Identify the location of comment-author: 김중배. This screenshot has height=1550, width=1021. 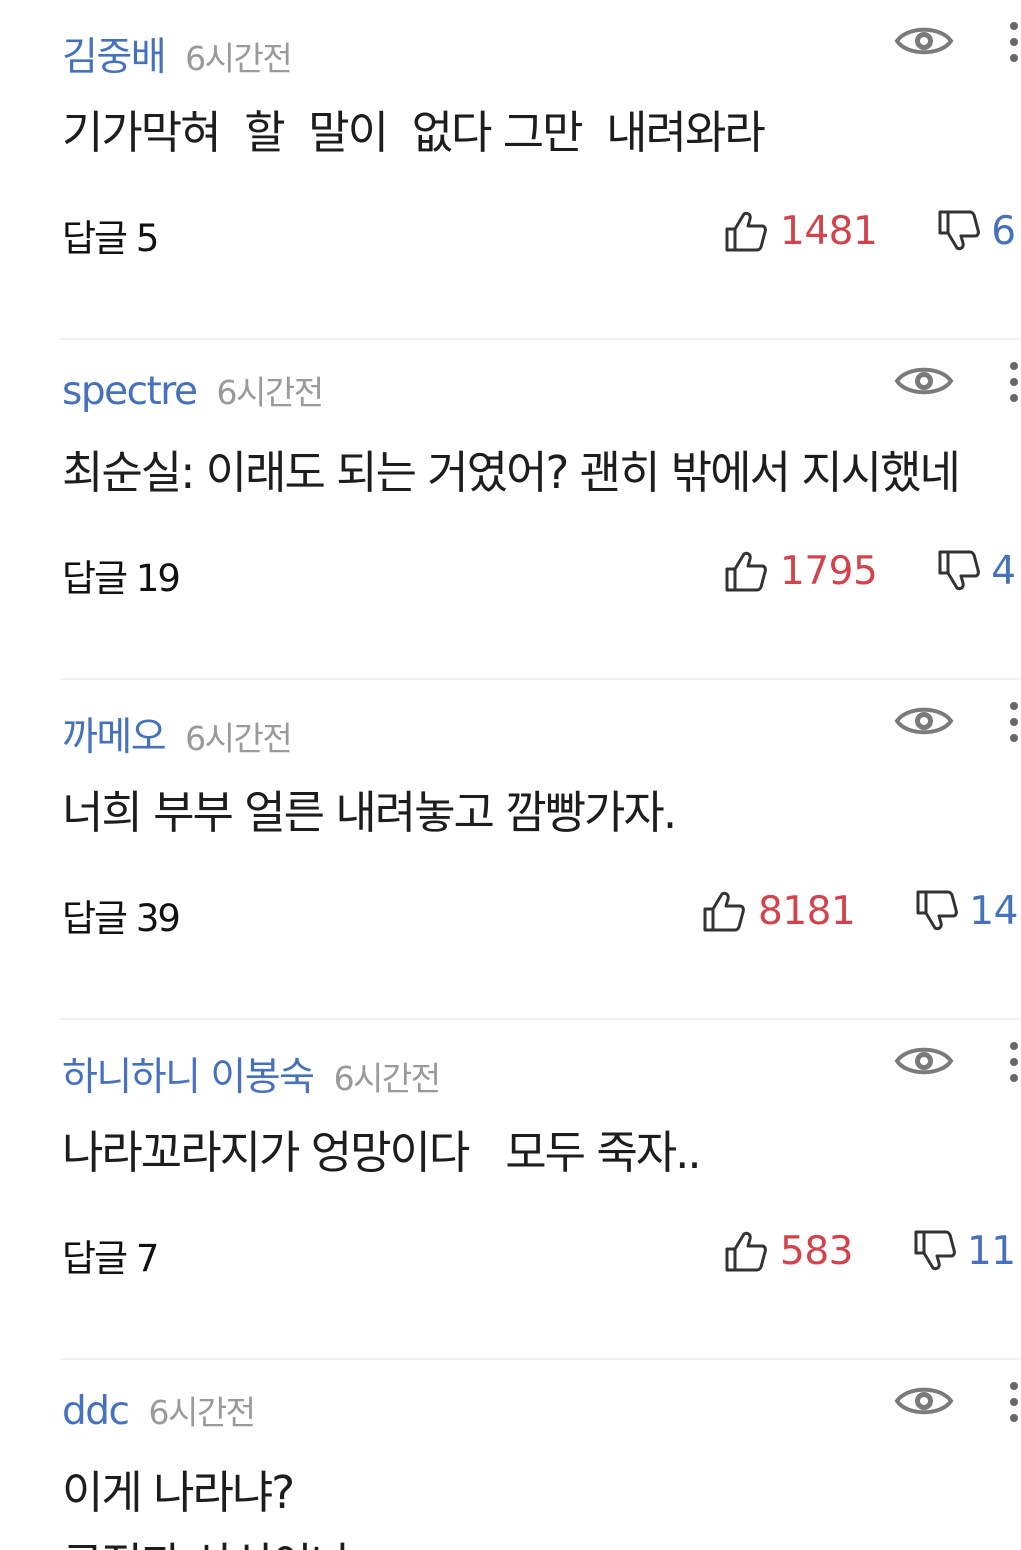
(114, 54).